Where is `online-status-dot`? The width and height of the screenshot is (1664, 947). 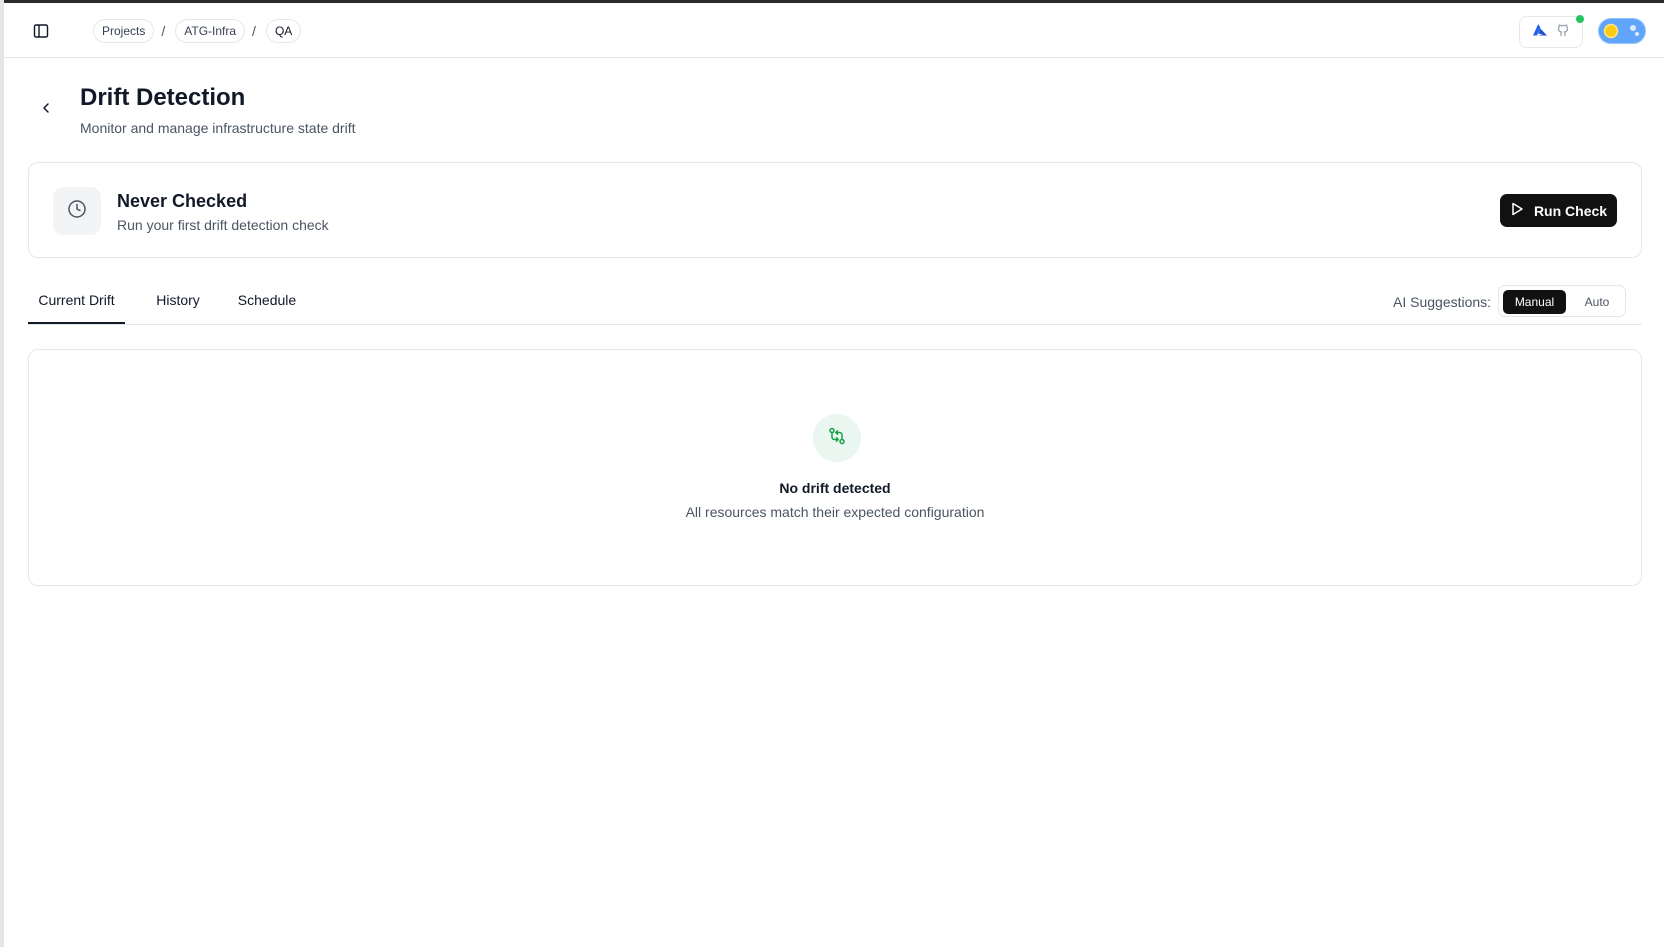
online-status-dot is located at coordinates (1580, 19).